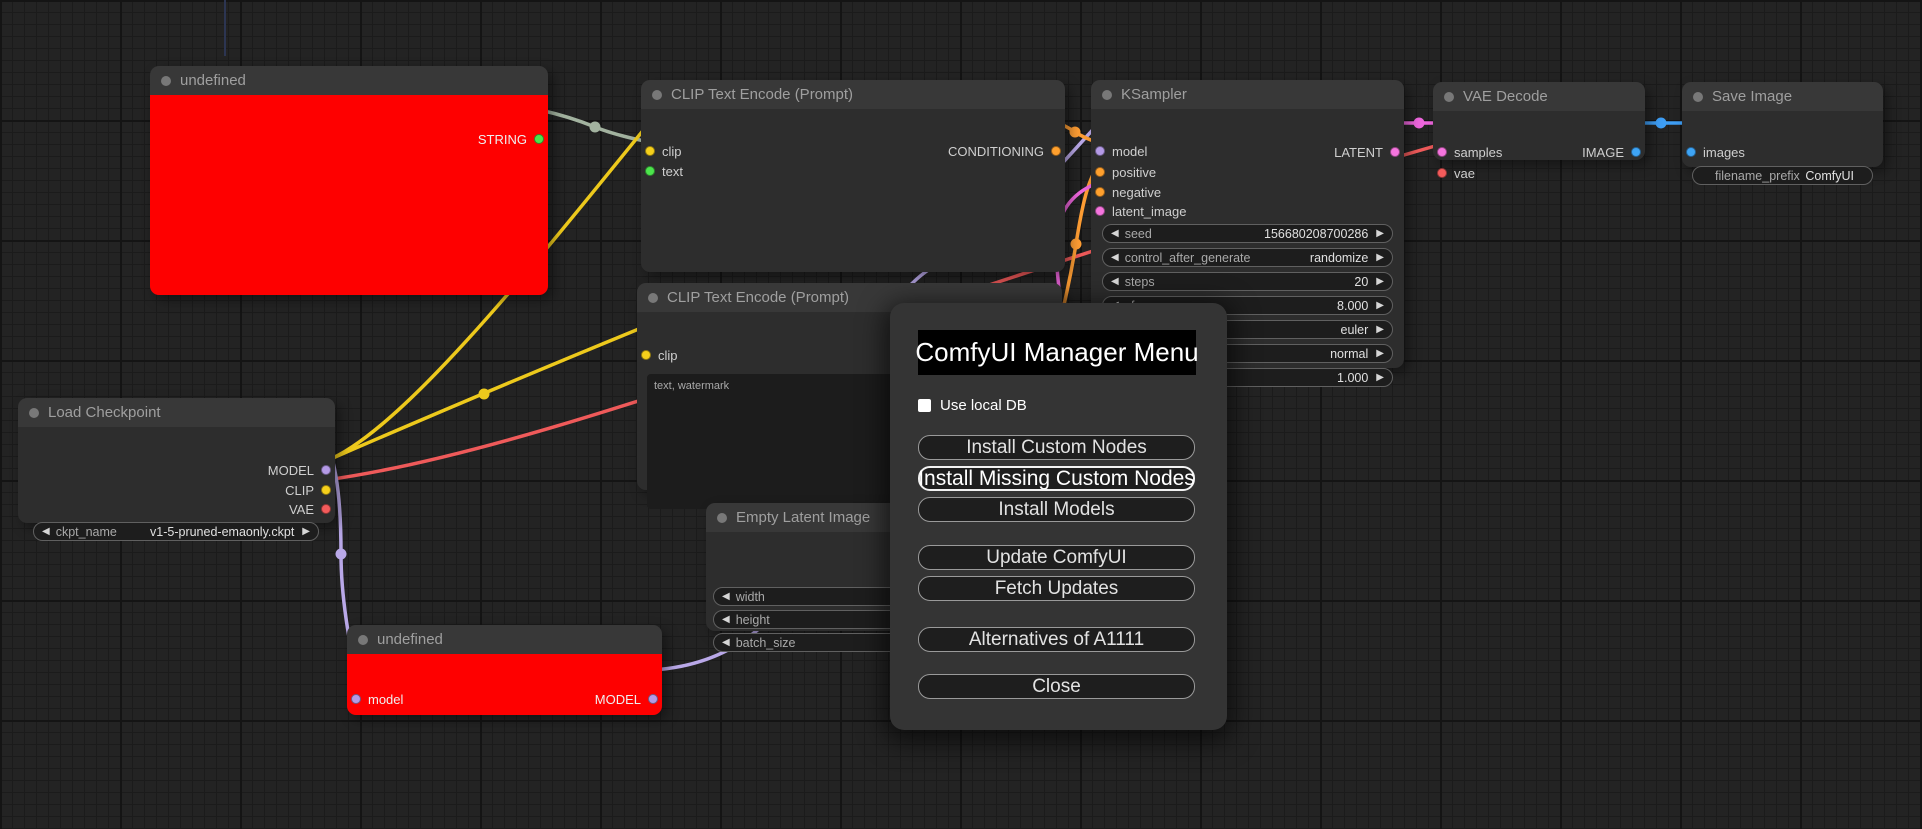 The height and width of the screenshot is (829, 1922). I want to click on input-port-latent-image: latent_image, so click(1140, 211).